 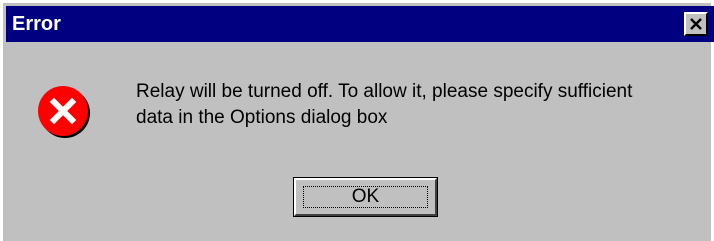 What do you see at coordinates (64, 112) in the screenshot?
I see `error-icon` at bounding box center [64, 112].